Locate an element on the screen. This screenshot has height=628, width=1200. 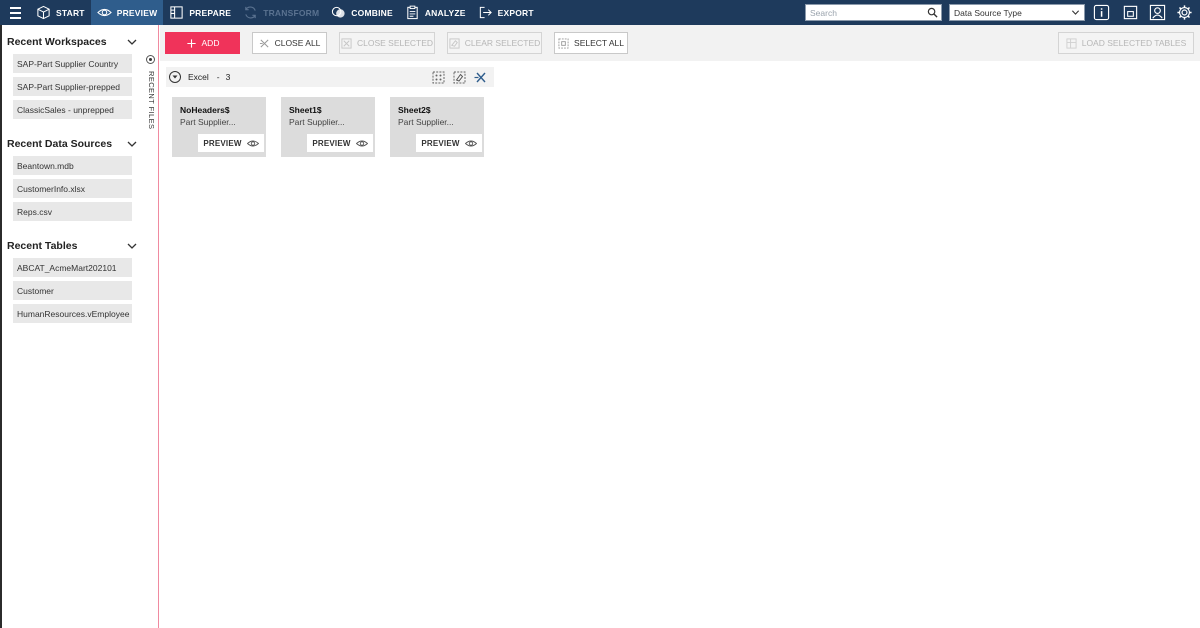
nav-analyze-label: ANALYZE is located at coordinates (445, 12).